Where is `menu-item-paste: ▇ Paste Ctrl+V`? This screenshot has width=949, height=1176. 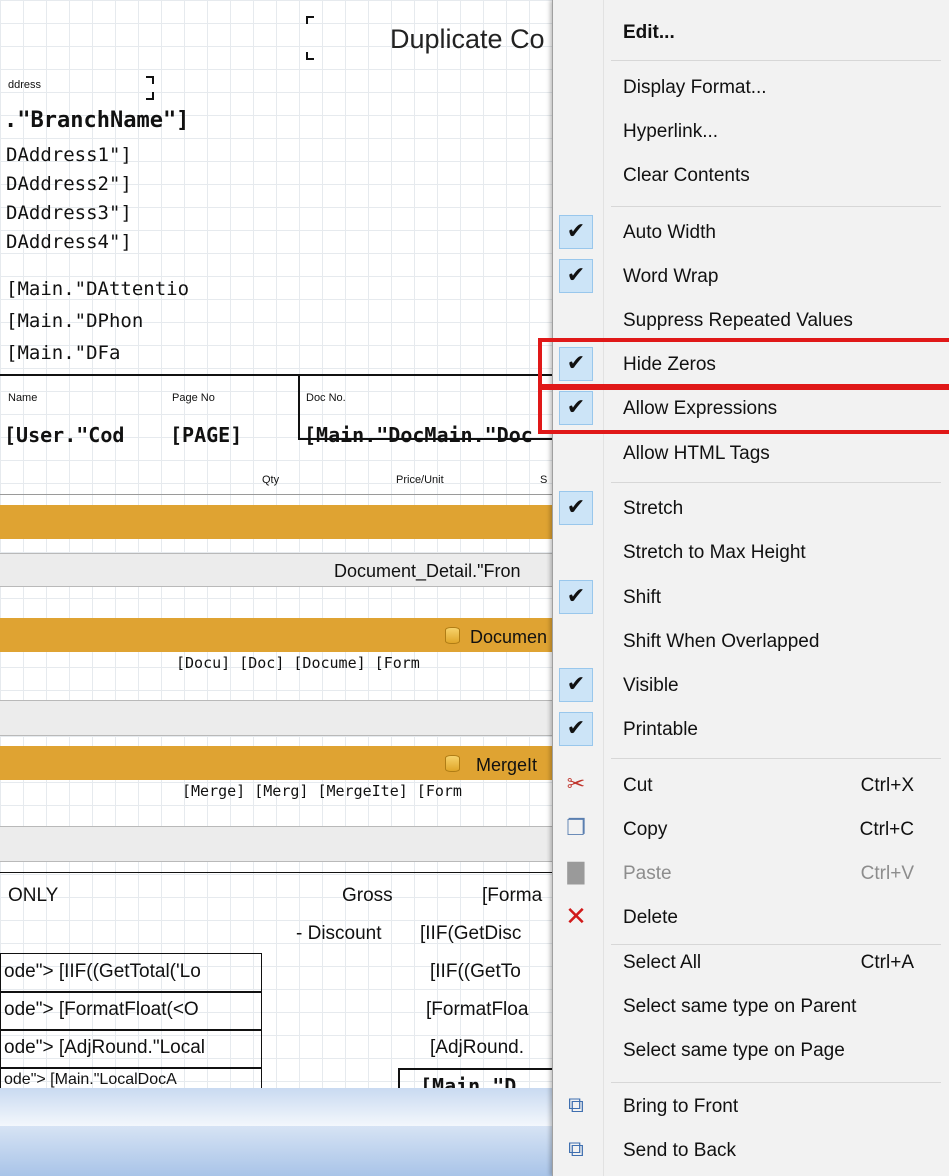
menu-item-paste: ▇ Paste Ctrl+V is located at coordinates (751, 873).